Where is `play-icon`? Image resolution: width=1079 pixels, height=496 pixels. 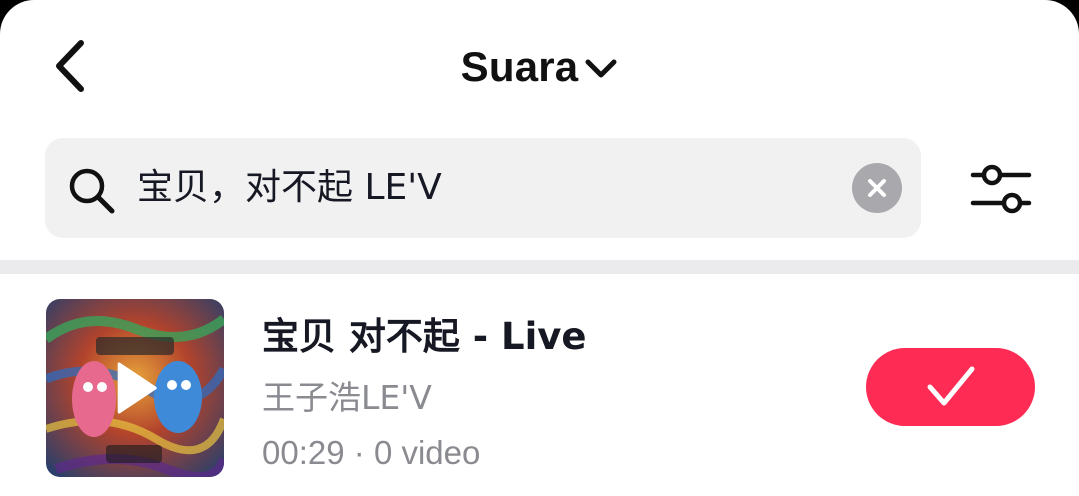
play-icon is located at coordinates (137, 388).